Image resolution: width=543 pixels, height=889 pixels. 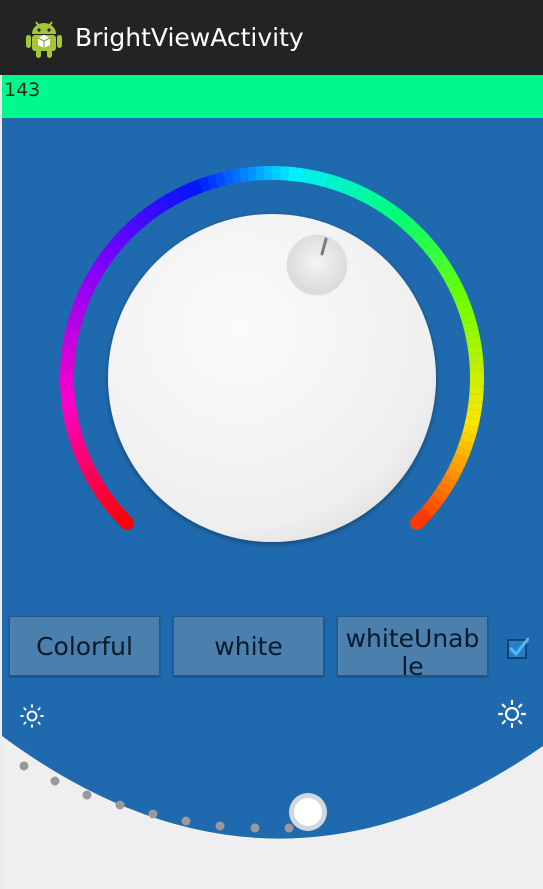 What do you see at coordinates (512, 714) in the screenshot?
I see `sun-large-icon` at bounding box center [512, 714].